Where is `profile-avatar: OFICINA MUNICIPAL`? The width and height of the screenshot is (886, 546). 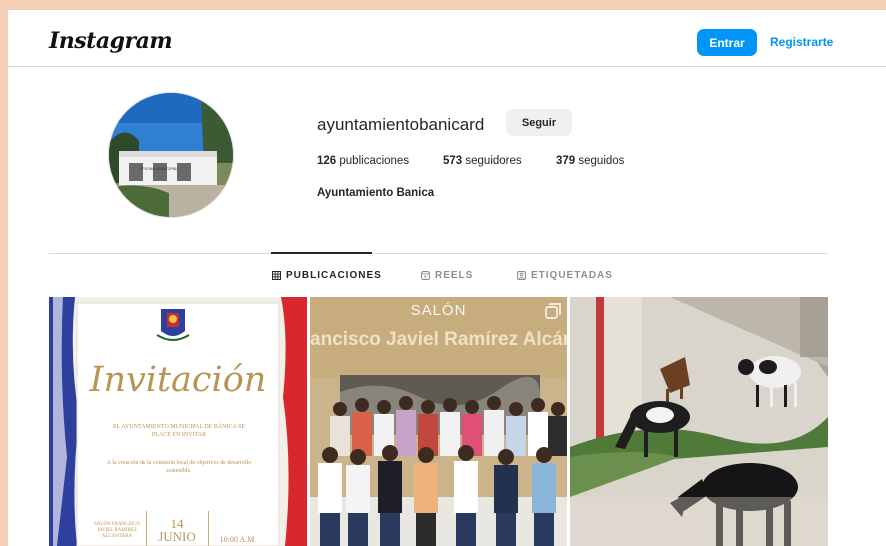
profile-avatar: OFICINA MUNICIPAL is located at coordinates (171, 155).